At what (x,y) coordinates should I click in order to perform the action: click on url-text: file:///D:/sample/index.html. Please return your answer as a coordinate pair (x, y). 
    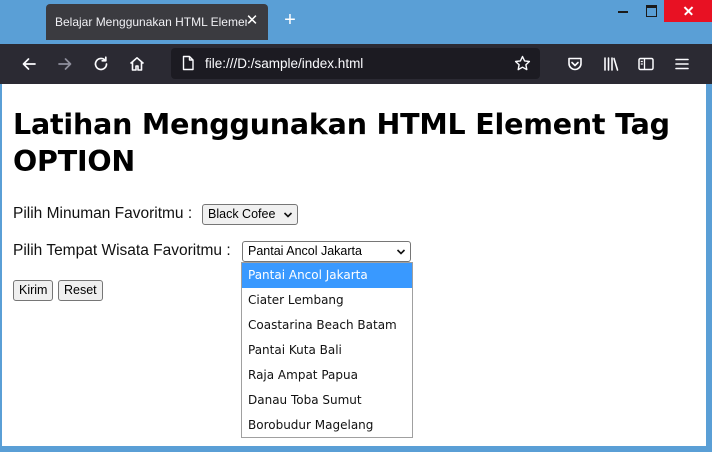
    Looking at the image, I should click on (284, 63).